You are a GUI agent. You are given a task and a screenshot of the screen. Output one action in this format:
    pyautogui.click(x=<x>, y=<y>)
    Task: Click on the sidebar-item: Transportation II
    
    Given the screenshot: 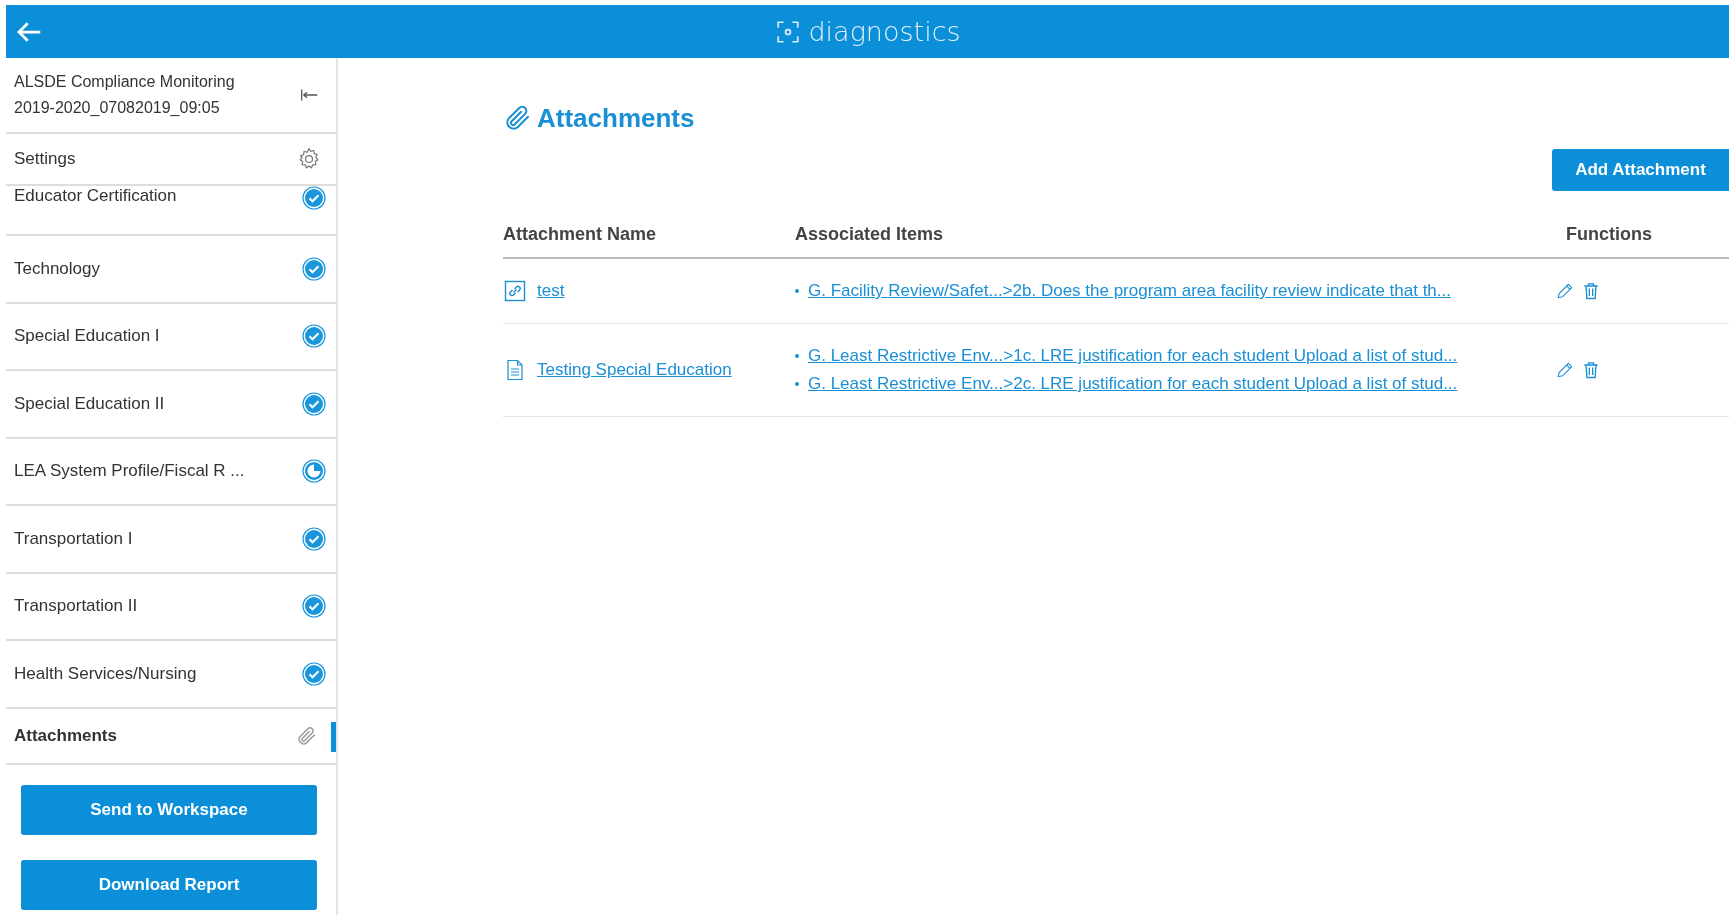 What is the action you would take?
    pyautogui.click(x=171, y=607)
    